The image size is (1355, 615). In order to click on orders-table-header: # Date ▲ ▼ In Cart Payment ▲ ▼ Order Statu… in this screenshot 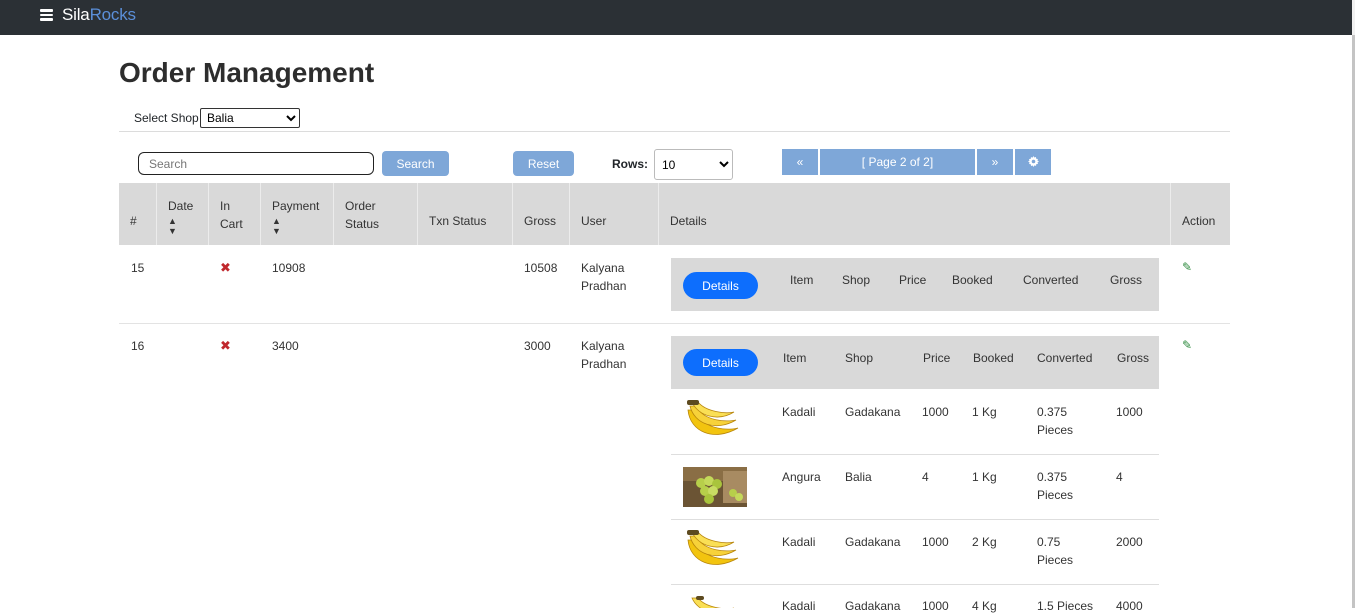, I will do `click(674, 214)`.